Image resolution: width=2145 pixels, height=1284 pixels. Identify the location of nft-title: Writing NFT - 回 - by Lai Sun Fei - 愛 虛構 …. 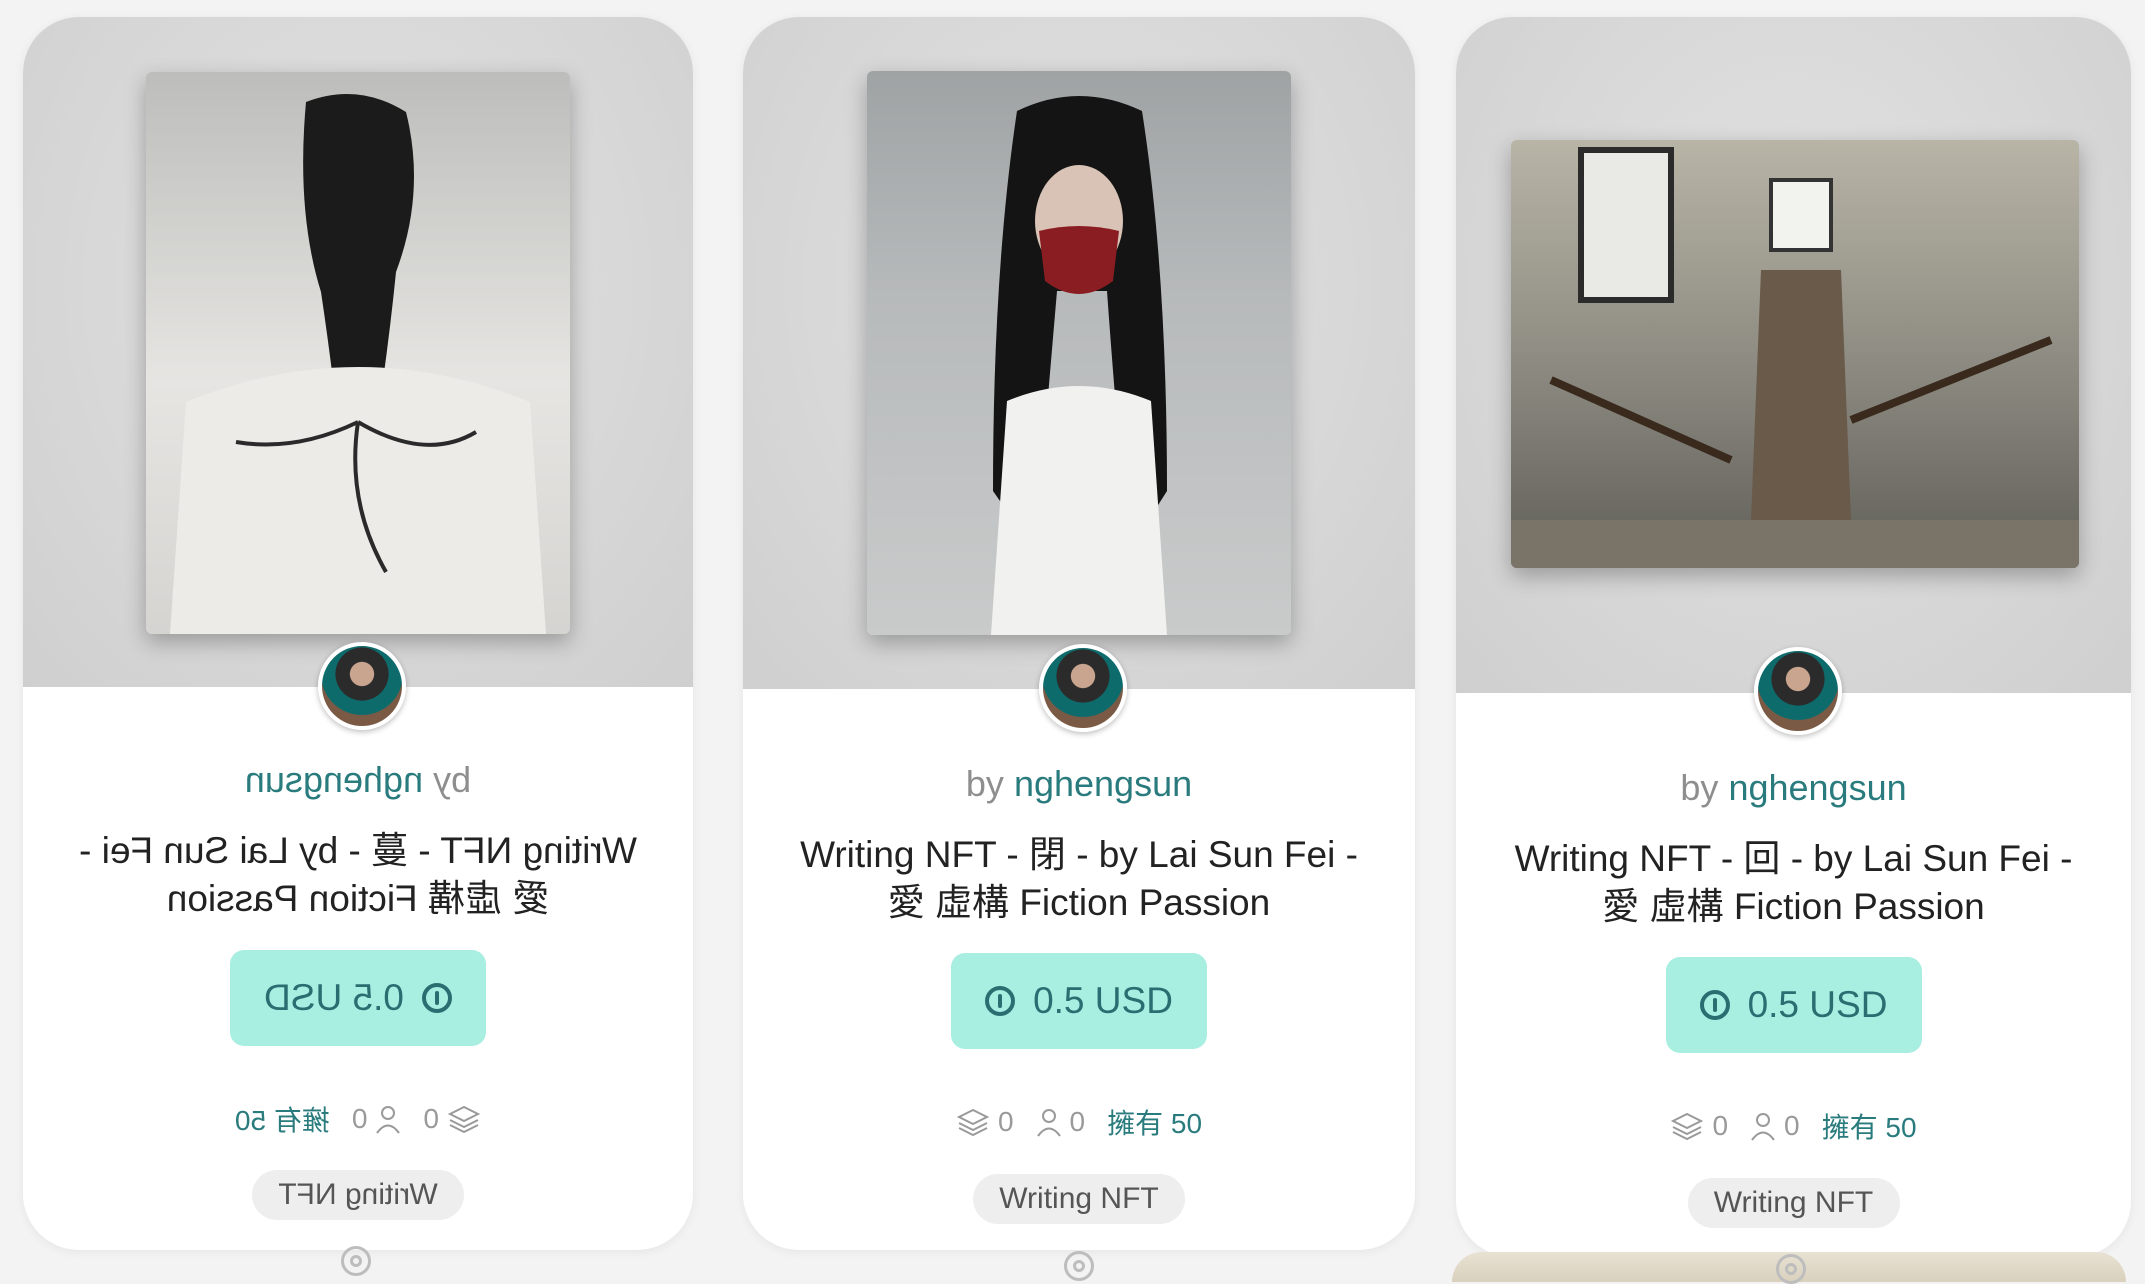
(1793, 883).